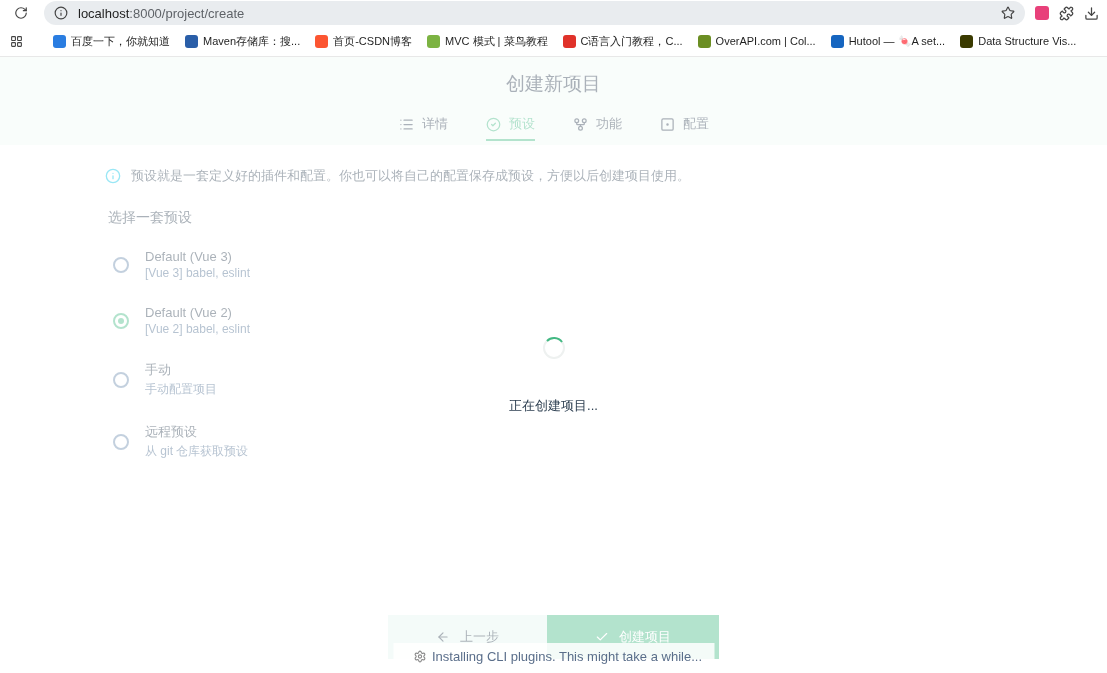 Image resolution: width=1107 pixels, height=673 pixels. I want to click on preset-name: Default (Vue 2), so click(189, 312).